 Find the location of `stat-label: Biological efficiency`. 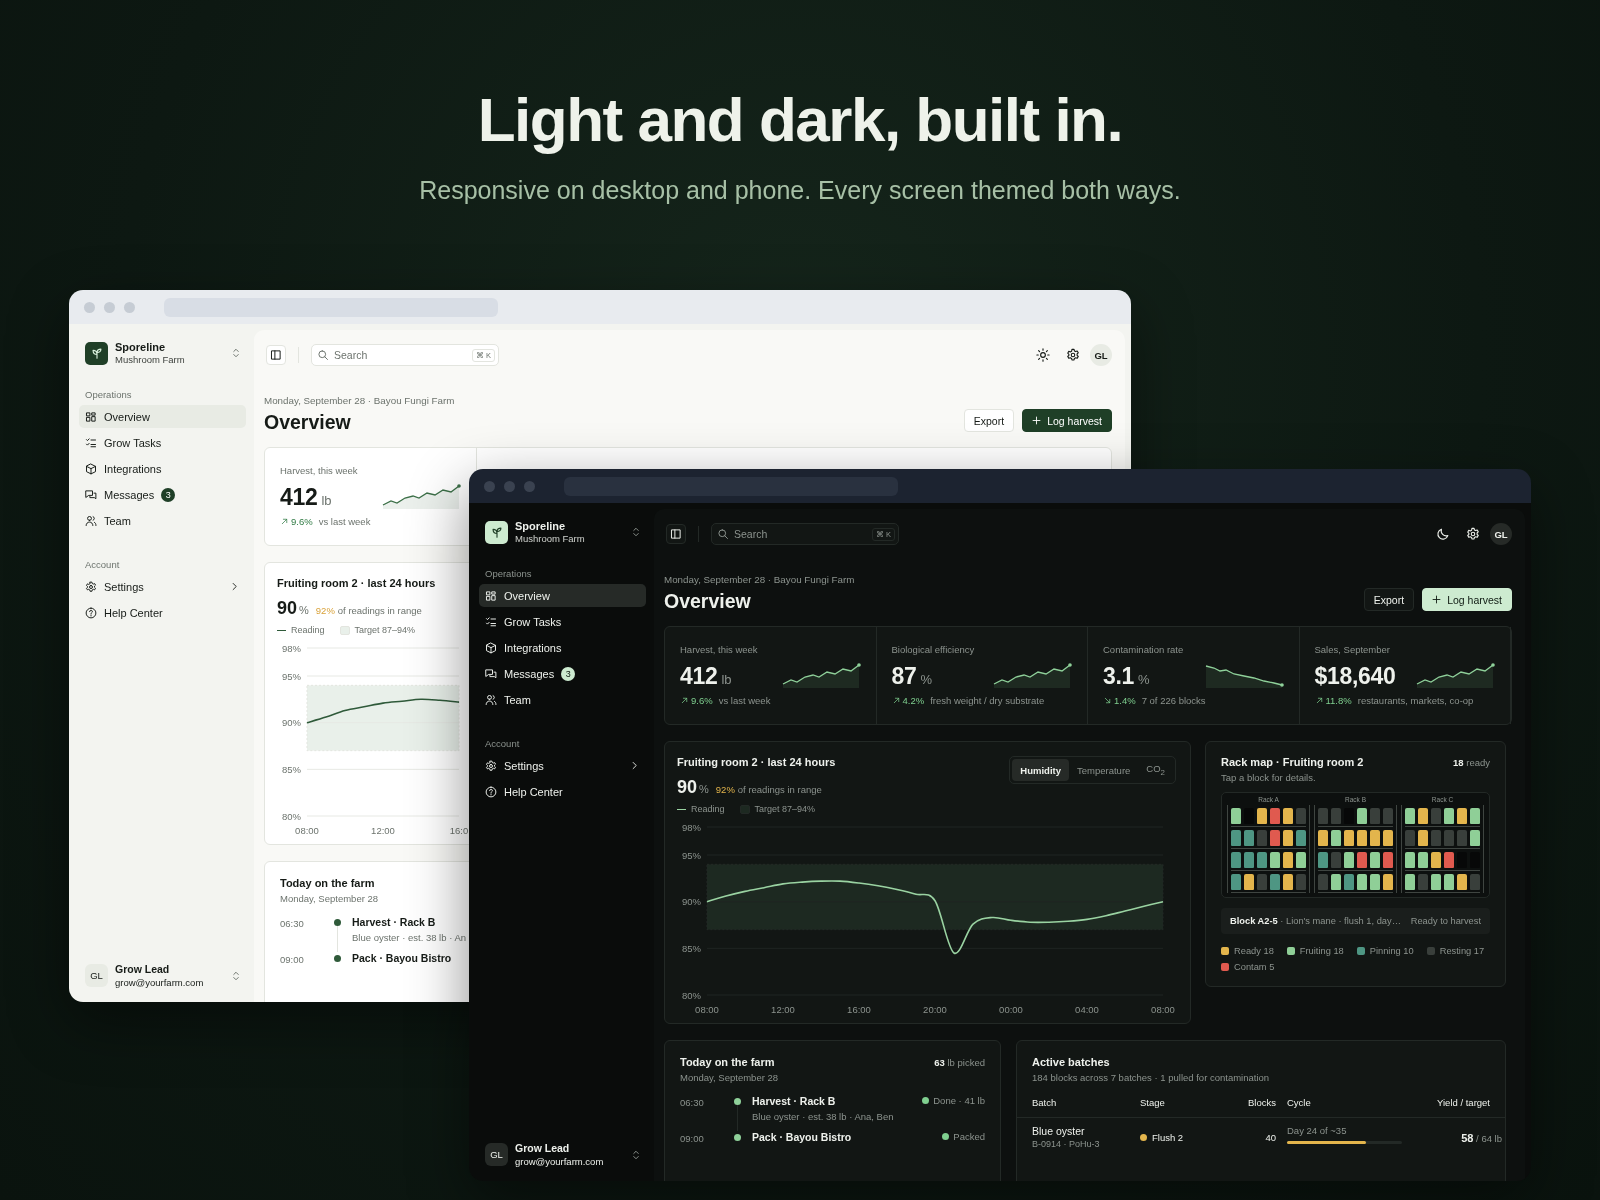

stat-label: Biological efficiency is located at coordinates (933, 650).